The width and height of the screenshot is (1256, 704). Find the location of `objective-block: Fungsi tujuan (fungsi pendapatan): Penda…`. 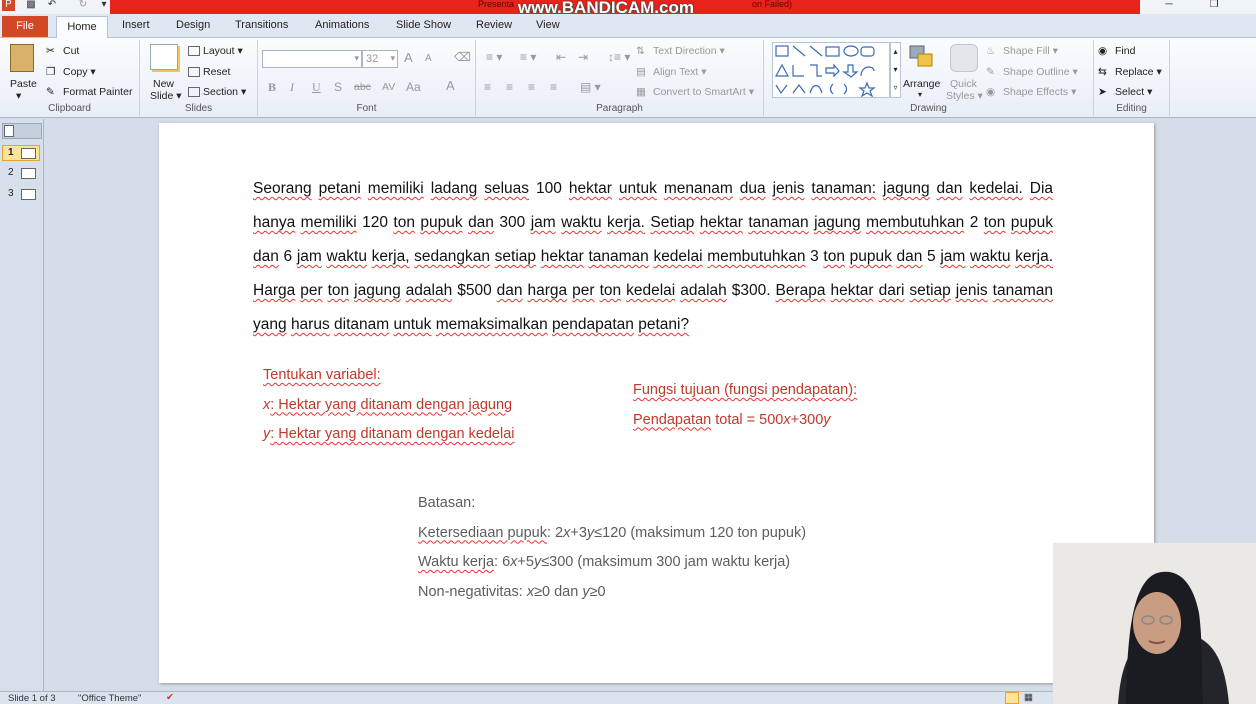

objective-block: Fungsi tujuan (fungsi pendapatan): Penda… is located at coordinates (745, 405).